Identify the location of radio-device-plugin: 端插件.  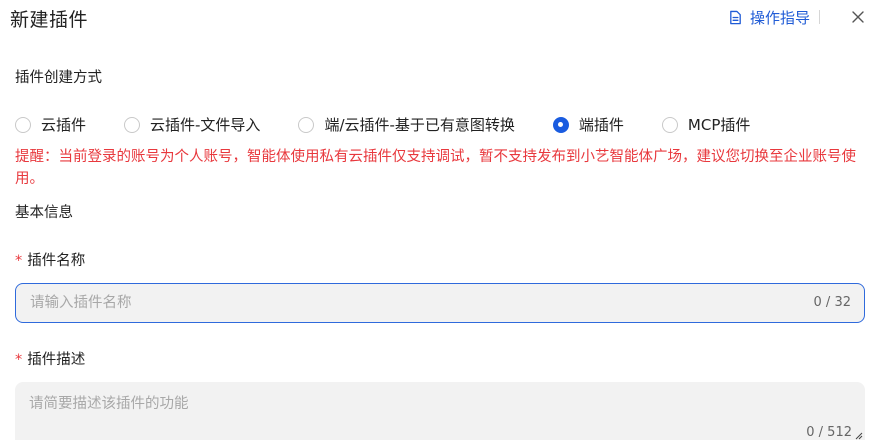
(588, 124).